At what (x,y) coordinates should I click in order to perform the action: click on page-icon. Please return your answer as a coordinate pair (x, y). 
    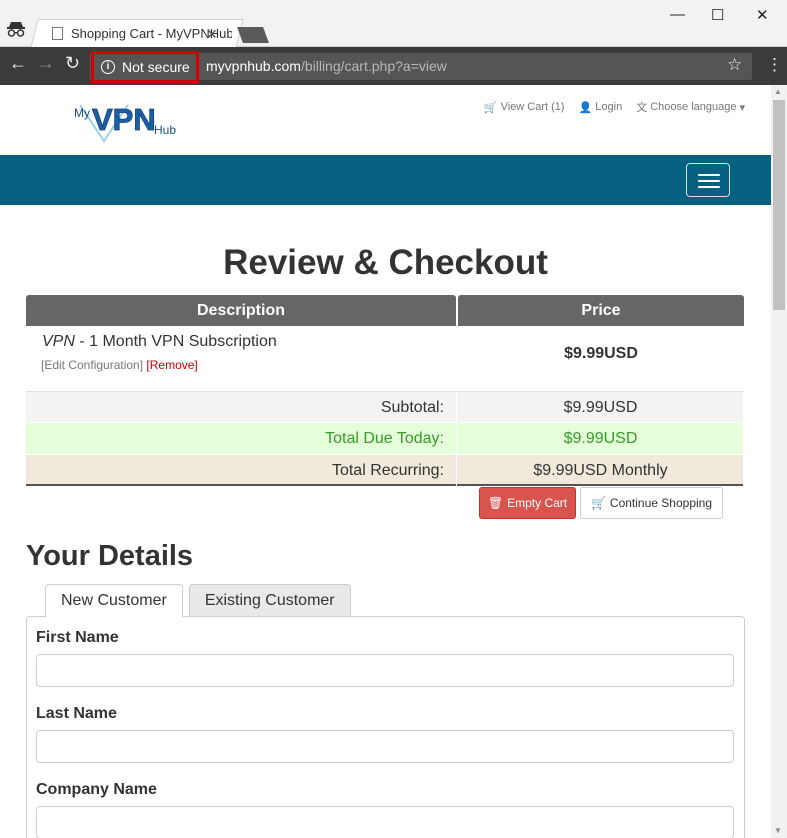
    Looking at the image, I should click on (57, 33).